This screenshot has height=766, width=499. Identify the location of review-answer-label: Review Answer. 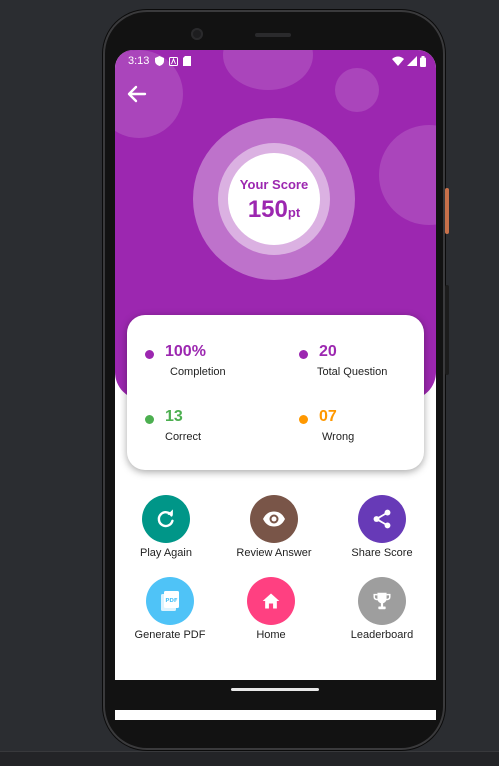
(274, 553).